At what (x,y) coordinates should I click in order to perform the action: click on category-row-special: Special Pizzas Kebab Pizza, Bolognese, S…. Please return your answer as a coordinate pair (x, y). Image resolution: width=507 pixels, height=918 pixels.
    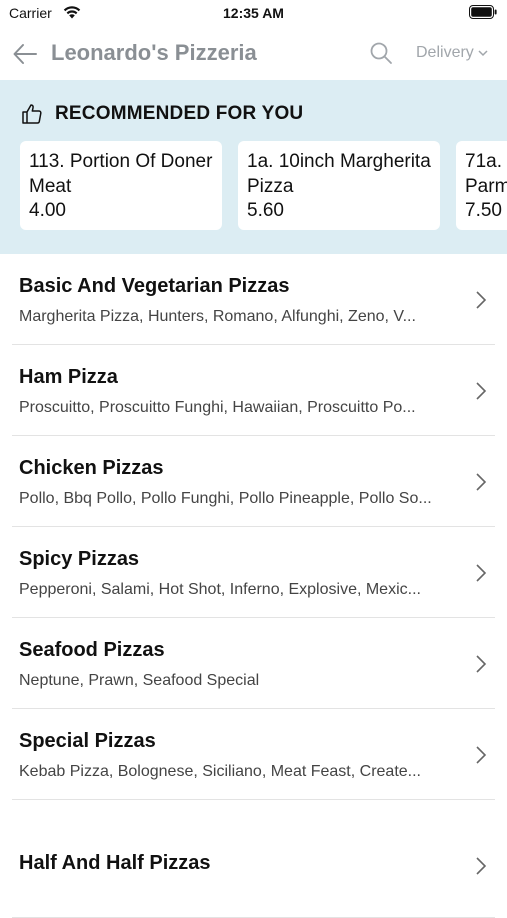
    Looking at the image, I should click on (253, 754).